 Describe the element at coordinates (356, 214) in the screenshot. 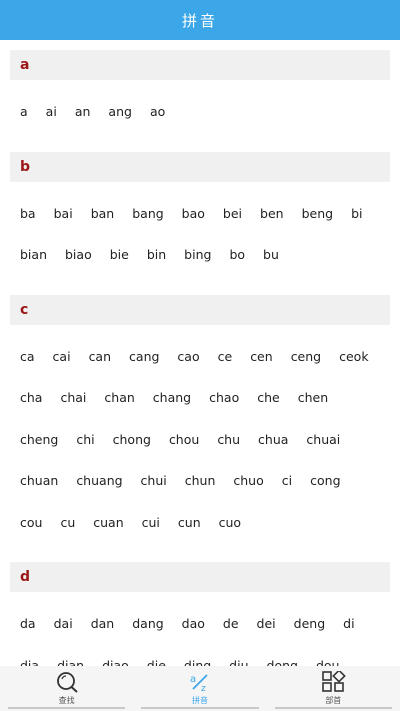

I see `syllable-item: bi` at that location.